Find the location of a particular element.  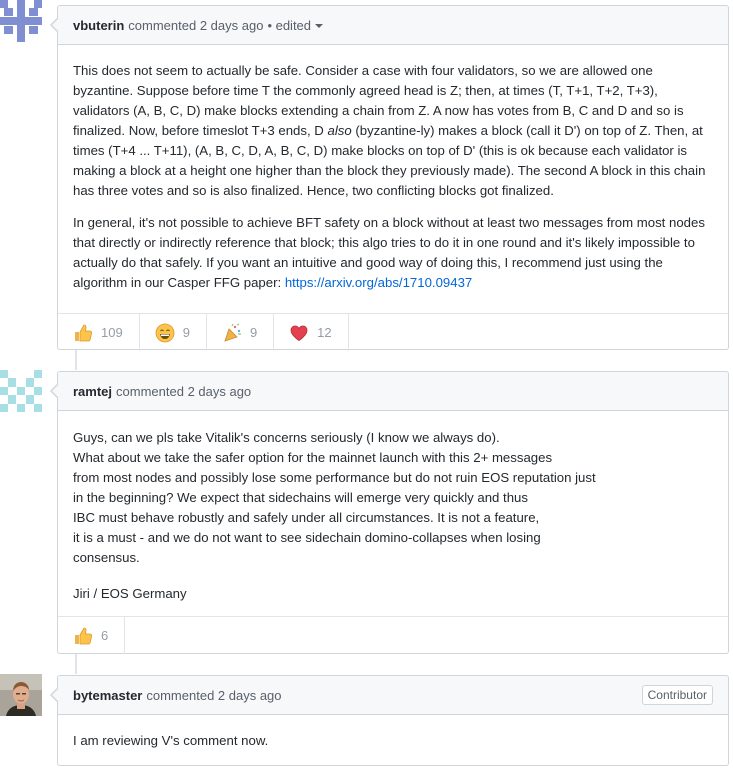

reactions-bar: 109 9 9 12 is located at coordinates (393, 332).